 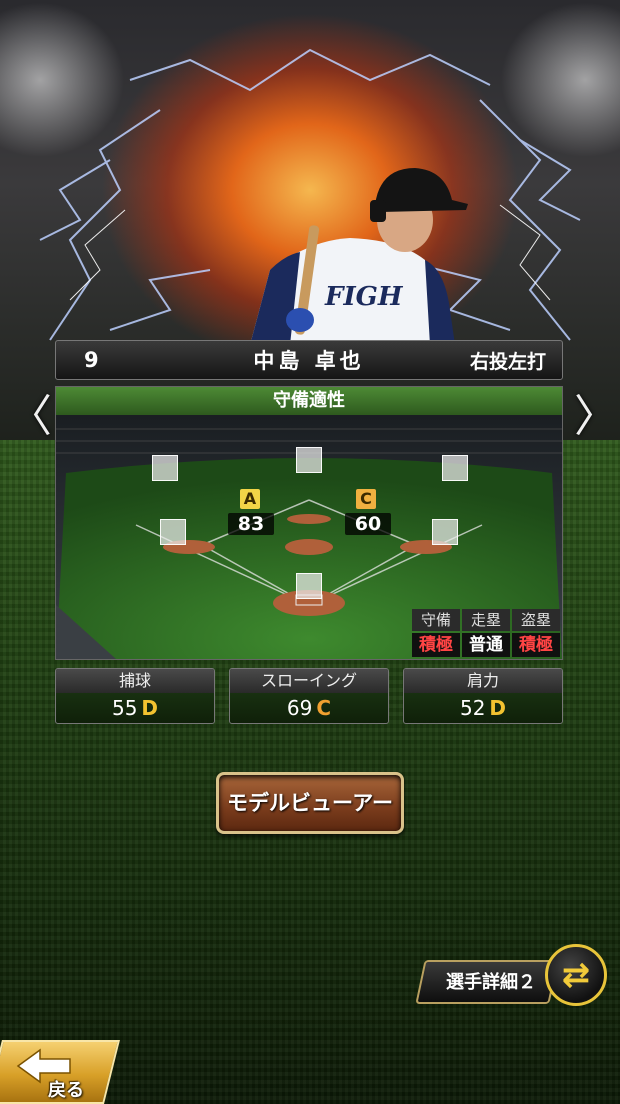 What do you see at coordinates (309, 681) in the screenshot?
I see `stat-throwing-label: スローイング` at bounding box center [309, 681].